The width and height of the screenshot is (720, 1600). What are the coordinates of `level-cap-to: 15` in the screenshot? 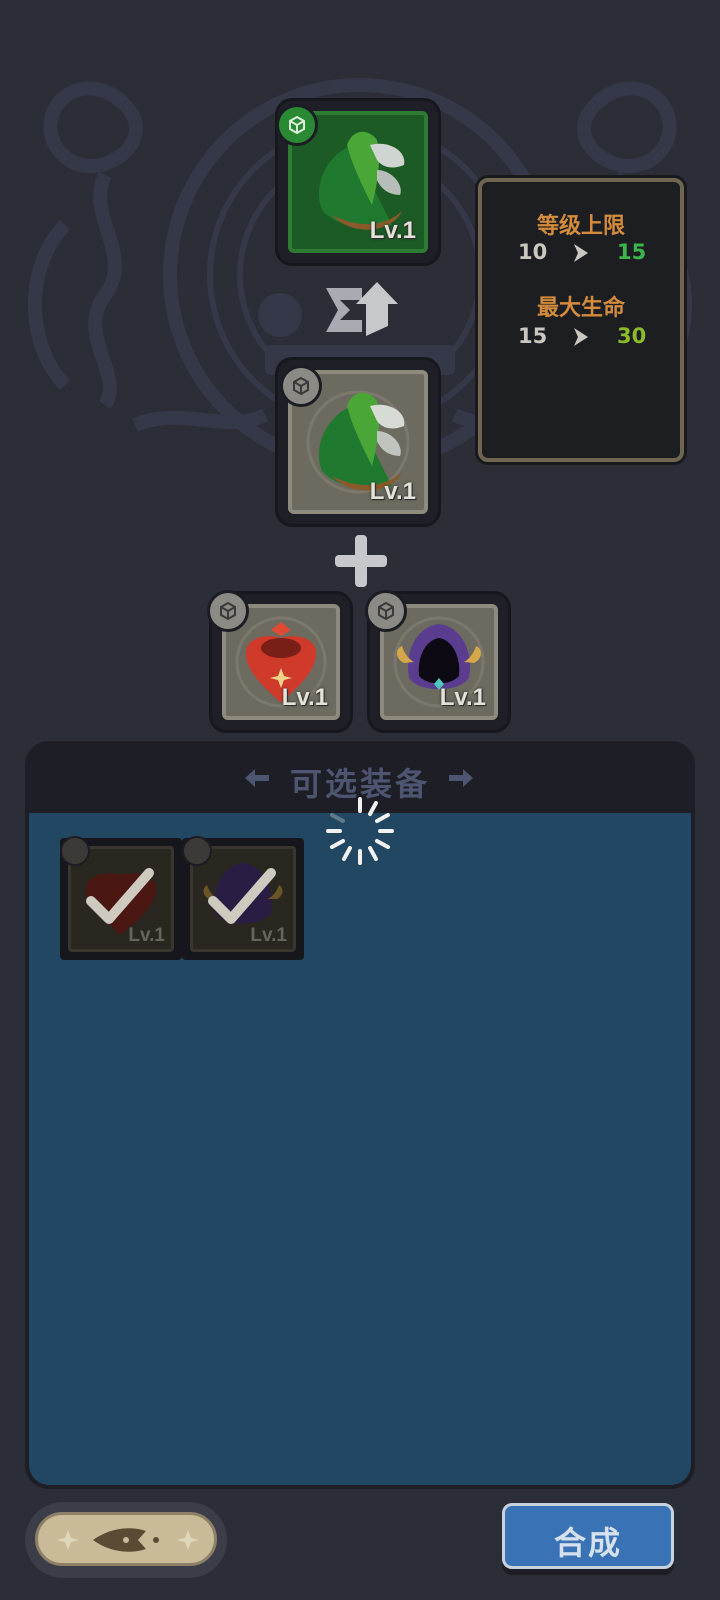 It's located at (632, 252).